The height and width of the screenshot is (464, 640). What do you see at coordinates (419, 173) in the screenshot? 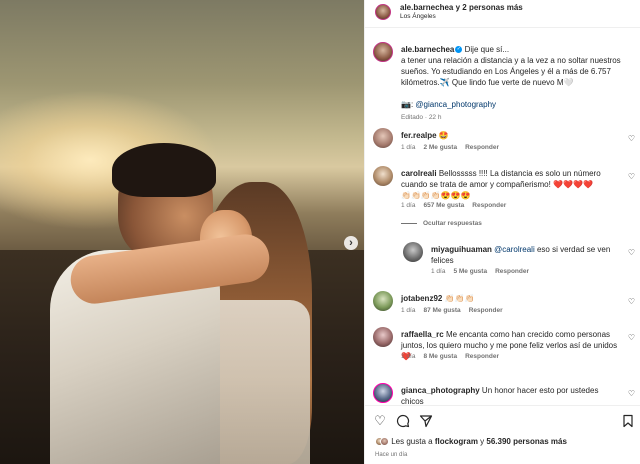
I see `comment-username: carolreali` at bounding box center [419, 173].